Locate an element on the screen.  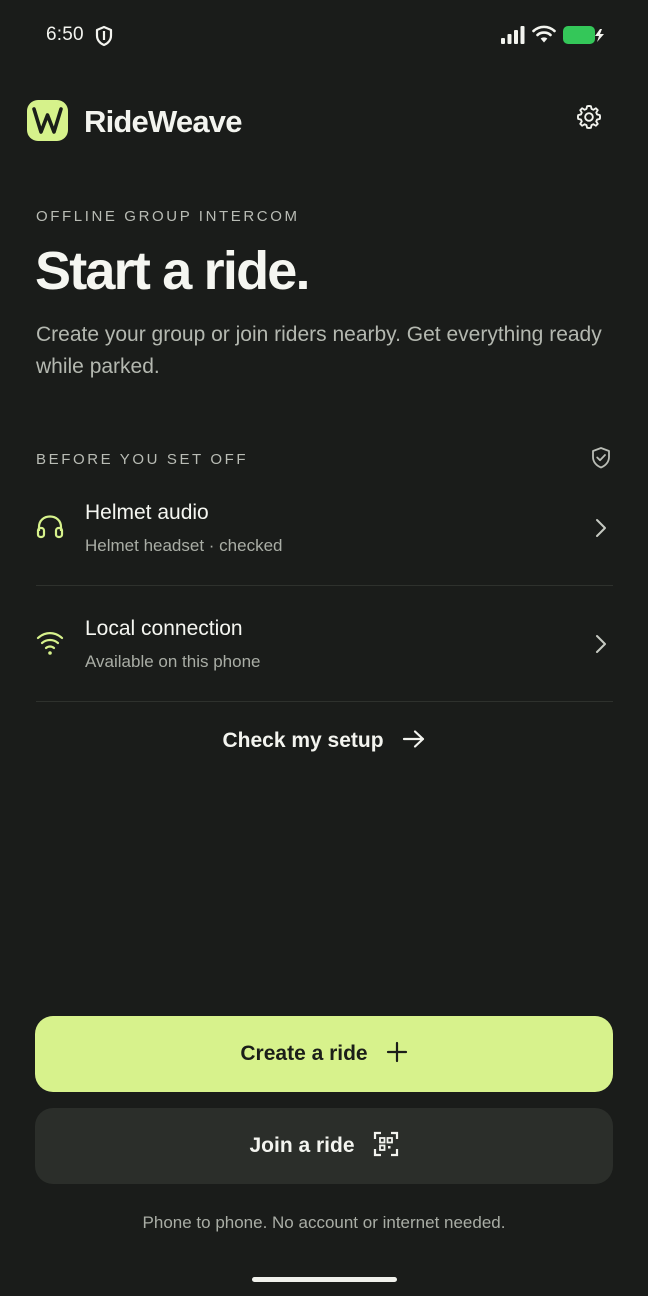
create-ride-button: Create a ride is located at coordinates (324, 1054).